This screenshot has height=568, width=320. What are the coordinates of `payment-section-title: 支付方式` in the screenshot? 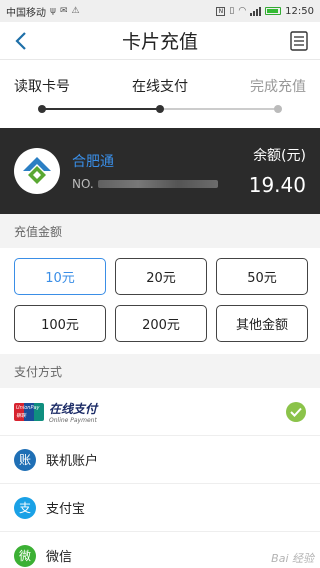 It's located at (160, 371).